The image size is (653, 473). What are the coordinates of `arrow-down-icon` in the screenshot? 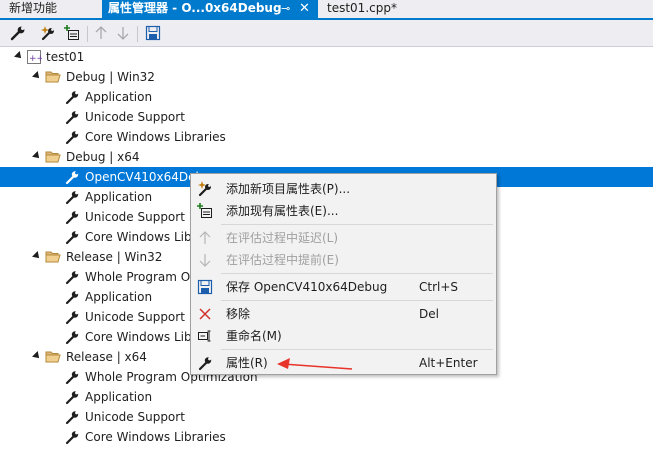 It's located at (205, 260).